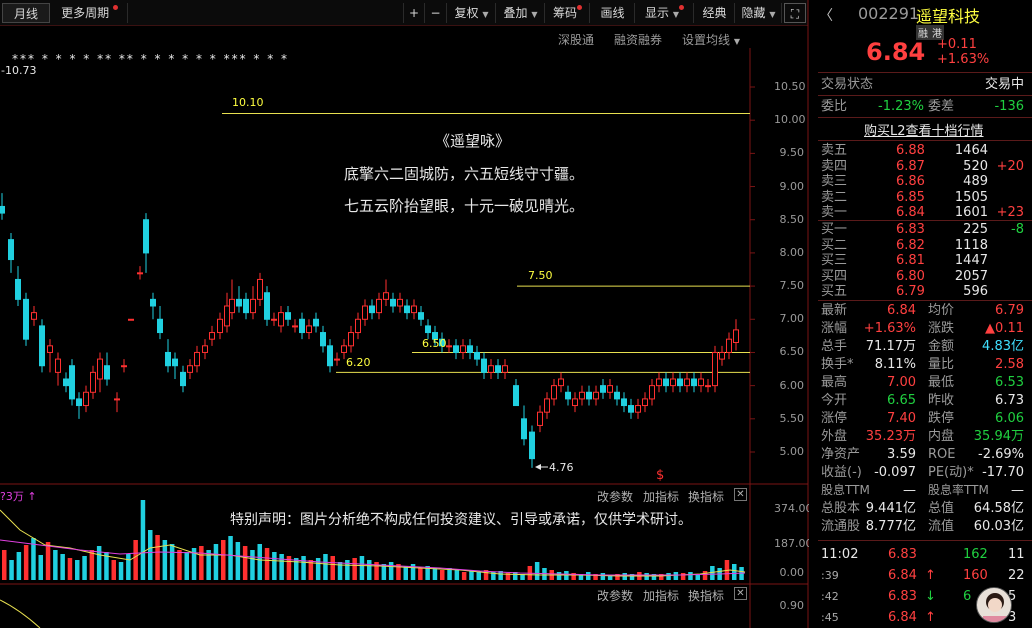 The width and height of the screenshot is (1032, 628). What do you see at coordinates (923, 291) in the screenshot?
I see `bid-row: 买五 6.79 596` at bounding box center [923, 291].